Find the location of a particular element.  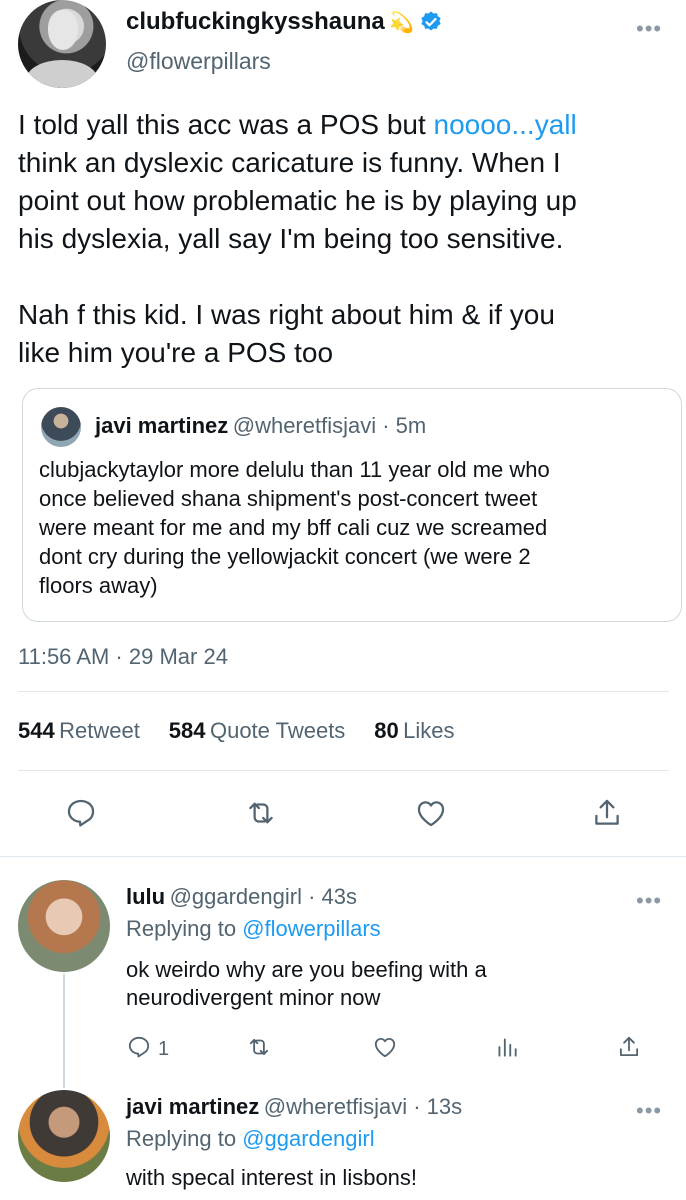

reply-header-lulu: lulu @ggardengirl · 43s is located at coordinates (241, 897).